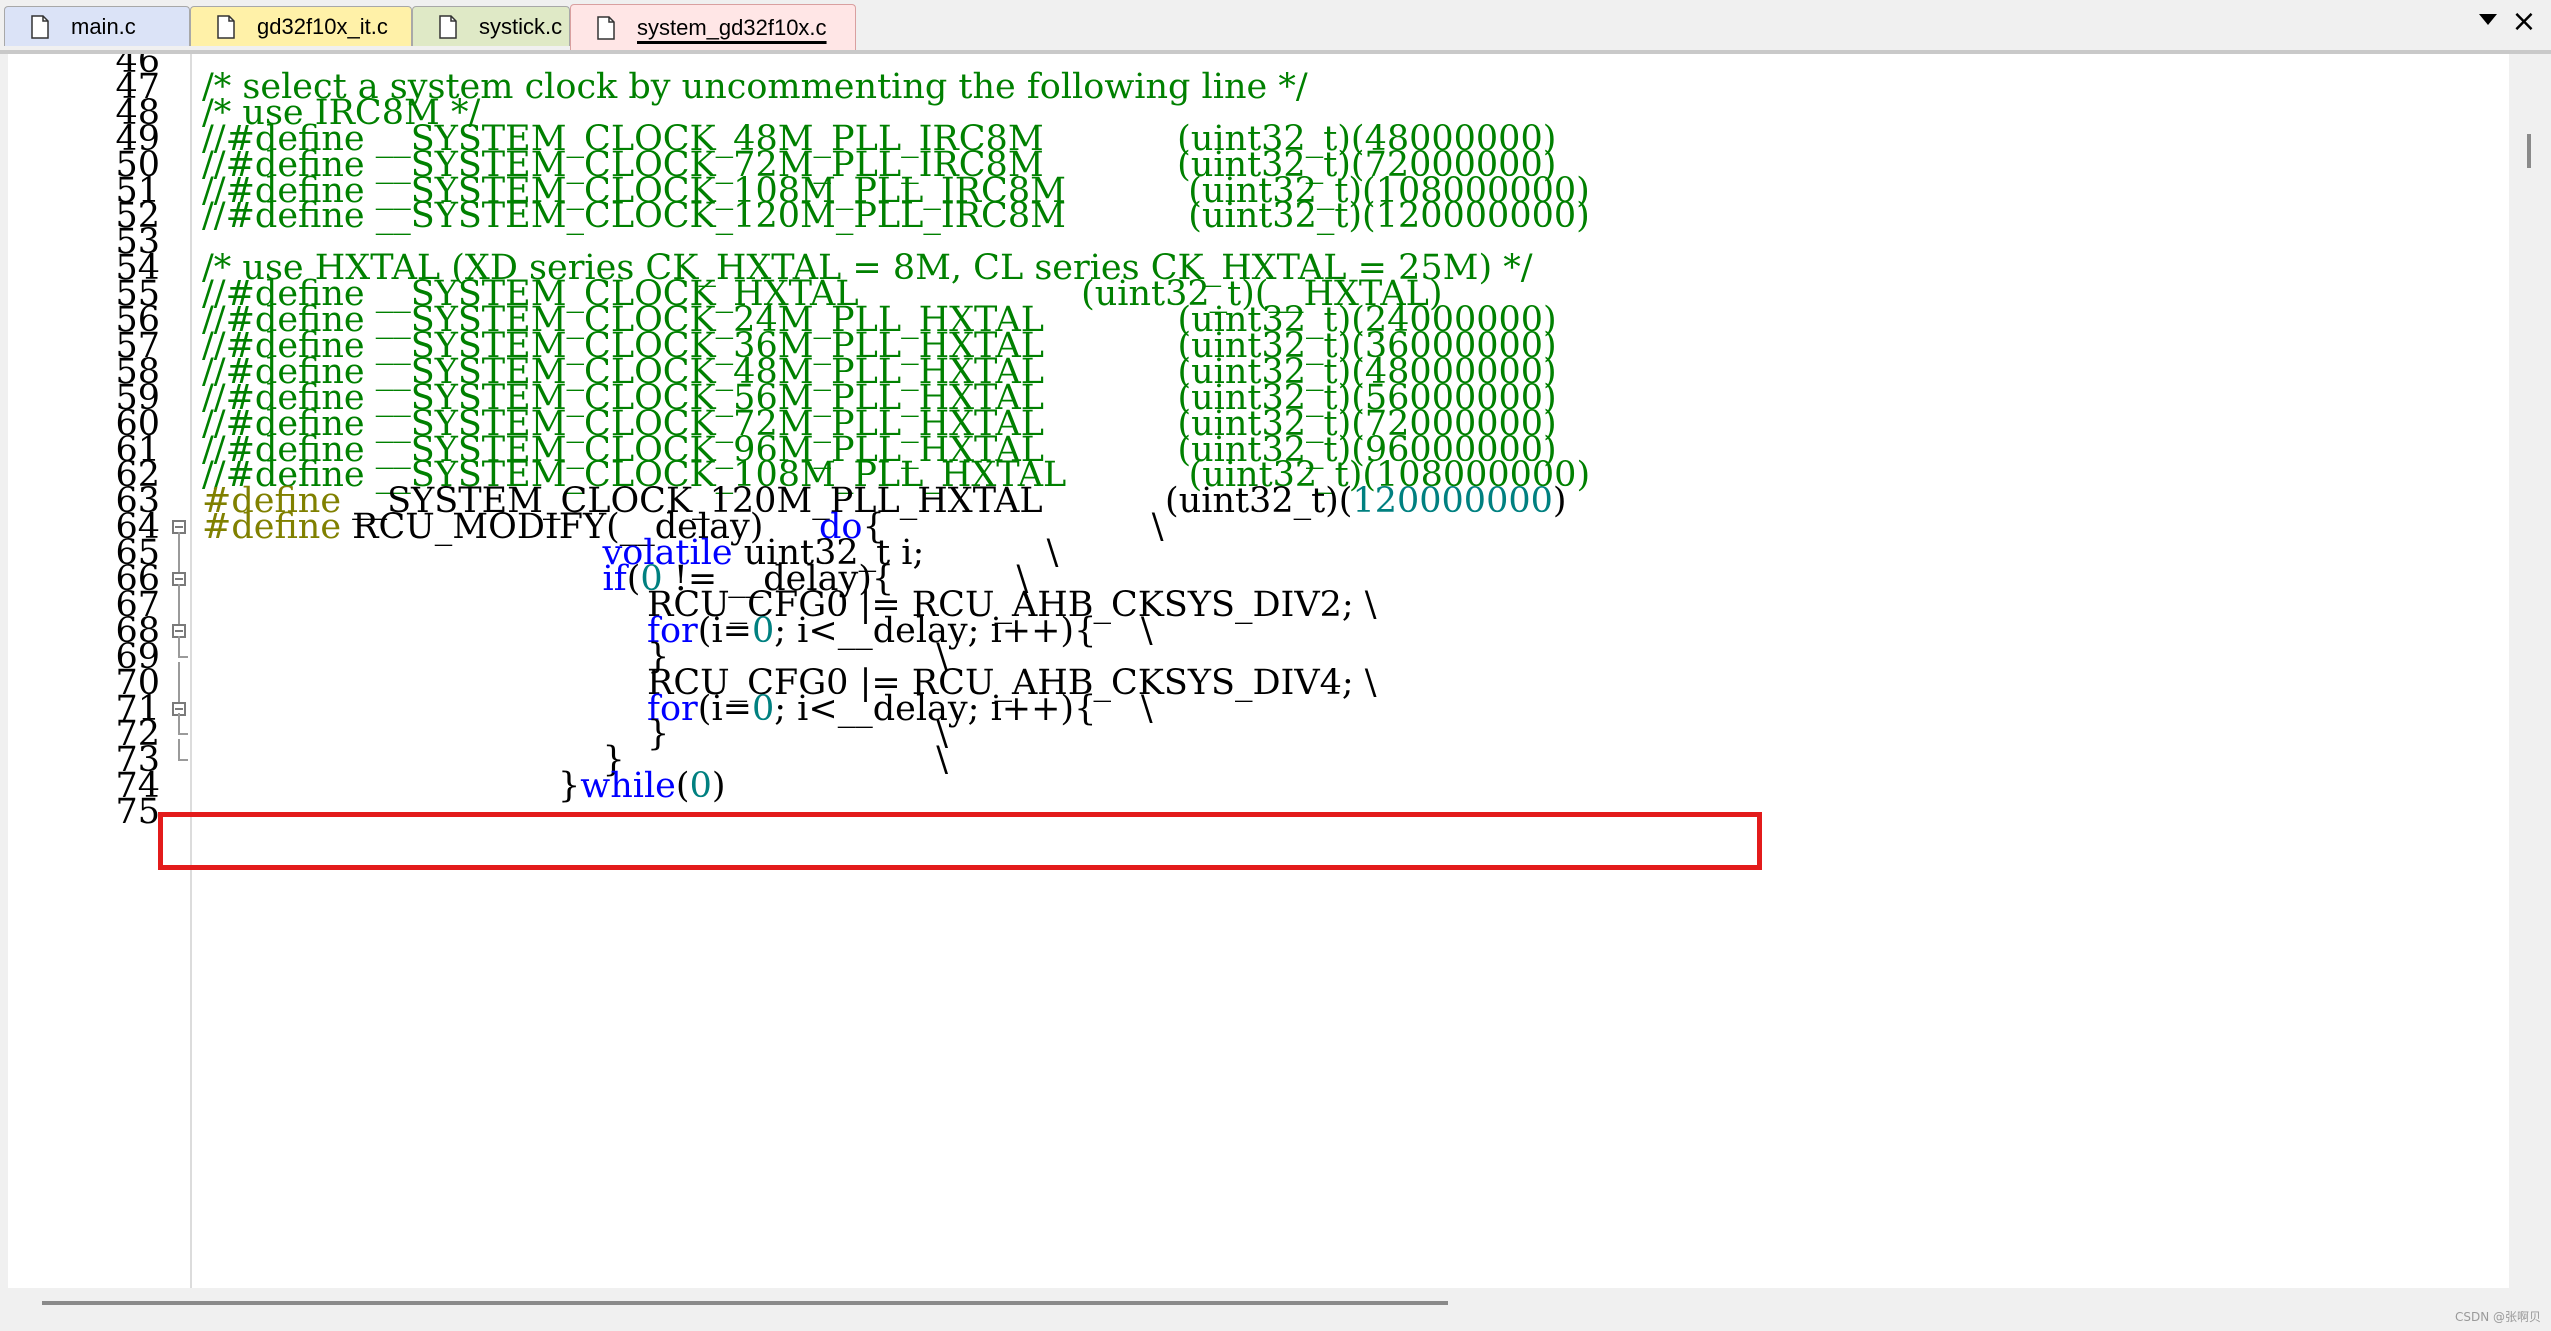  Describe the element at coordinates (103, 26) in the screenshot. I see `tab-label: main.c` at that location.